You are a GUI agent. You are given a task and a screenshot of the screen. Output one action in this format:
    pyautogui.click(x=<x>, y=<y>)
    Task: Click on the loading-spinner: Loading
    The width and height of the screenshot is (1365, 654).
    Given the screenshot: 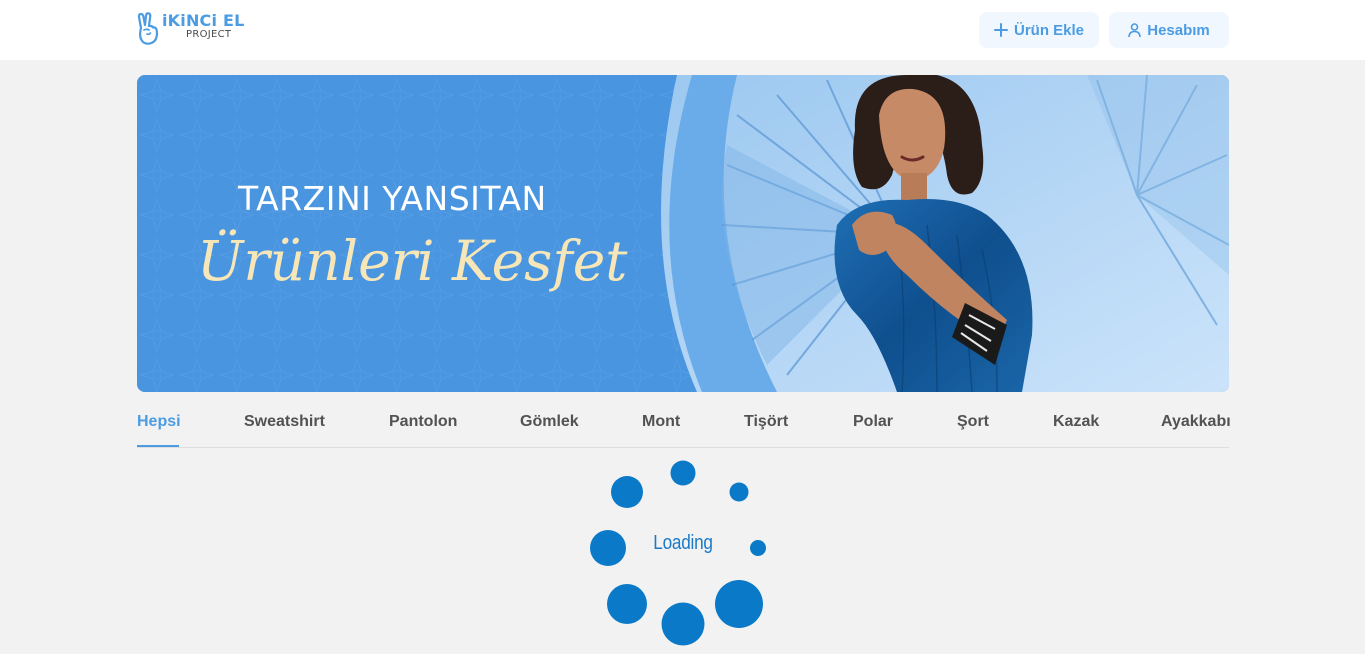 What is the action you would take?
    pyautogui.click(x=682, y=555)
    